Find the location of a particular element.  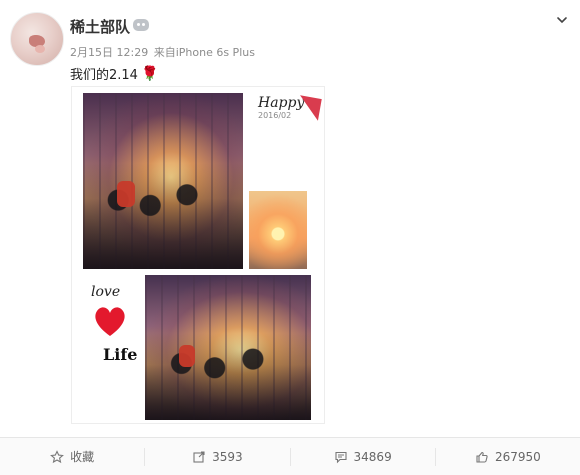

corner-heart-icon is located at coordinates (309, 108).